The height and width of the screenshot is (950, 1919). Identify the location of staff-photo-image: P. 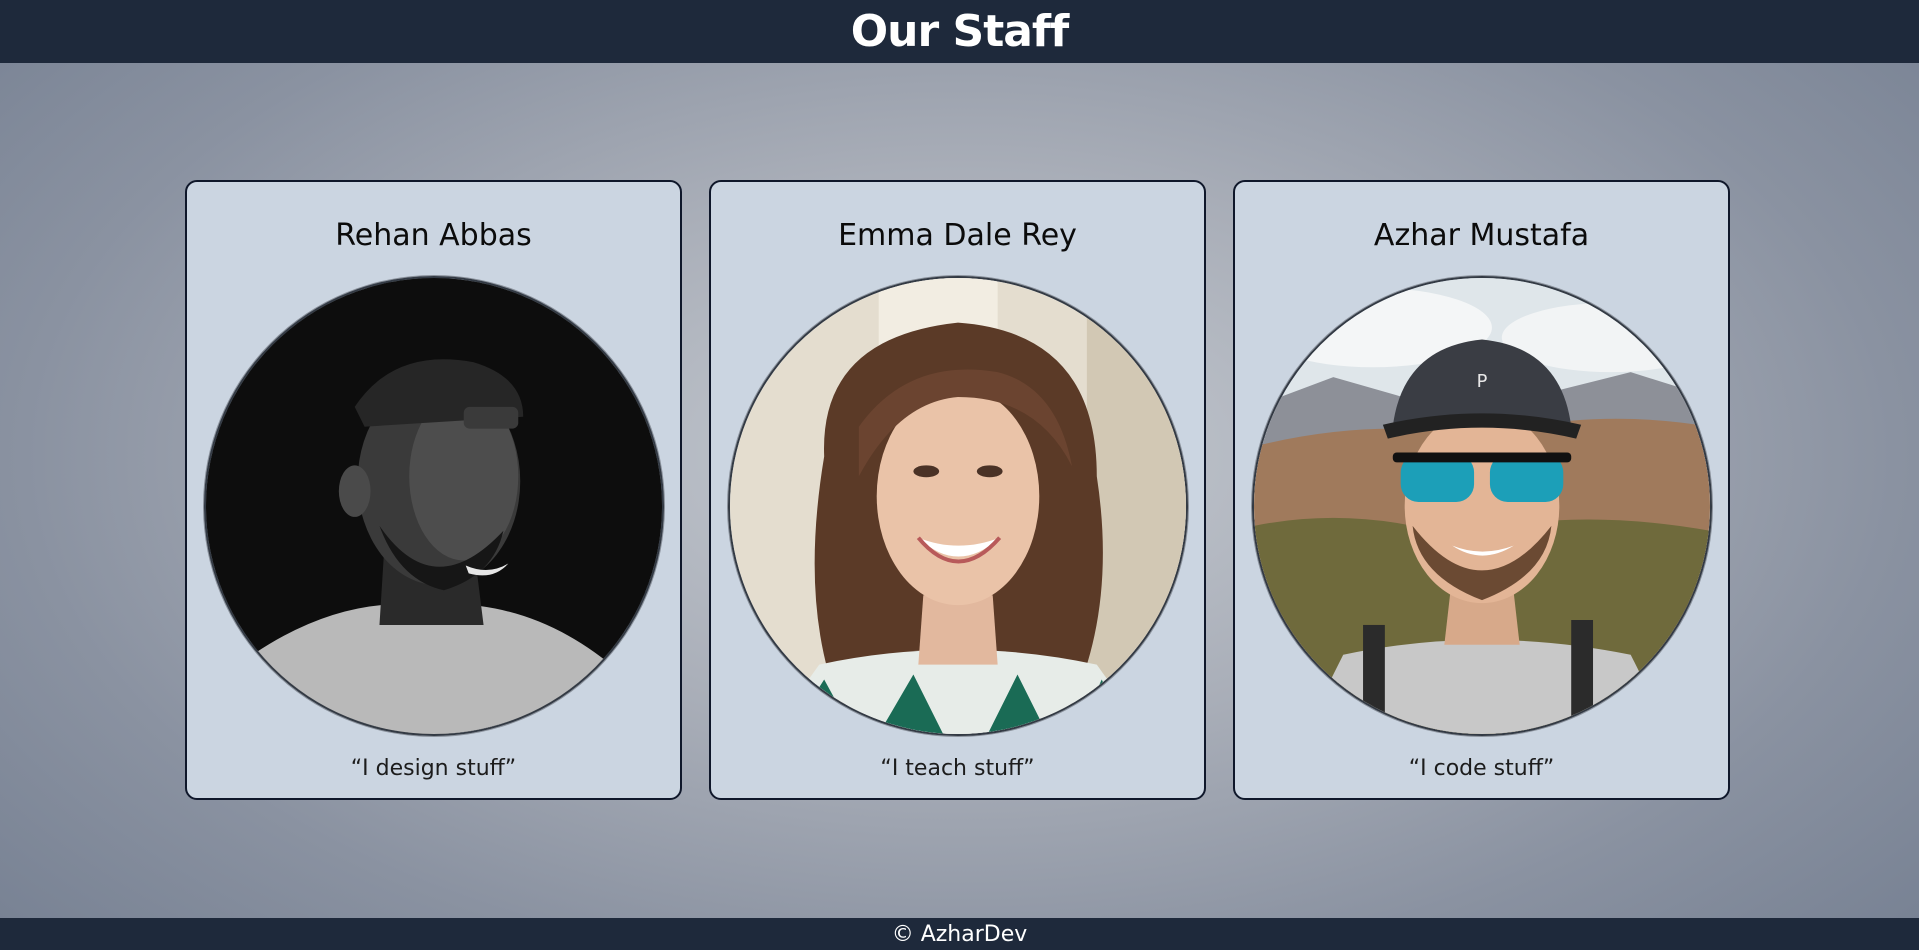
(1482, 506).